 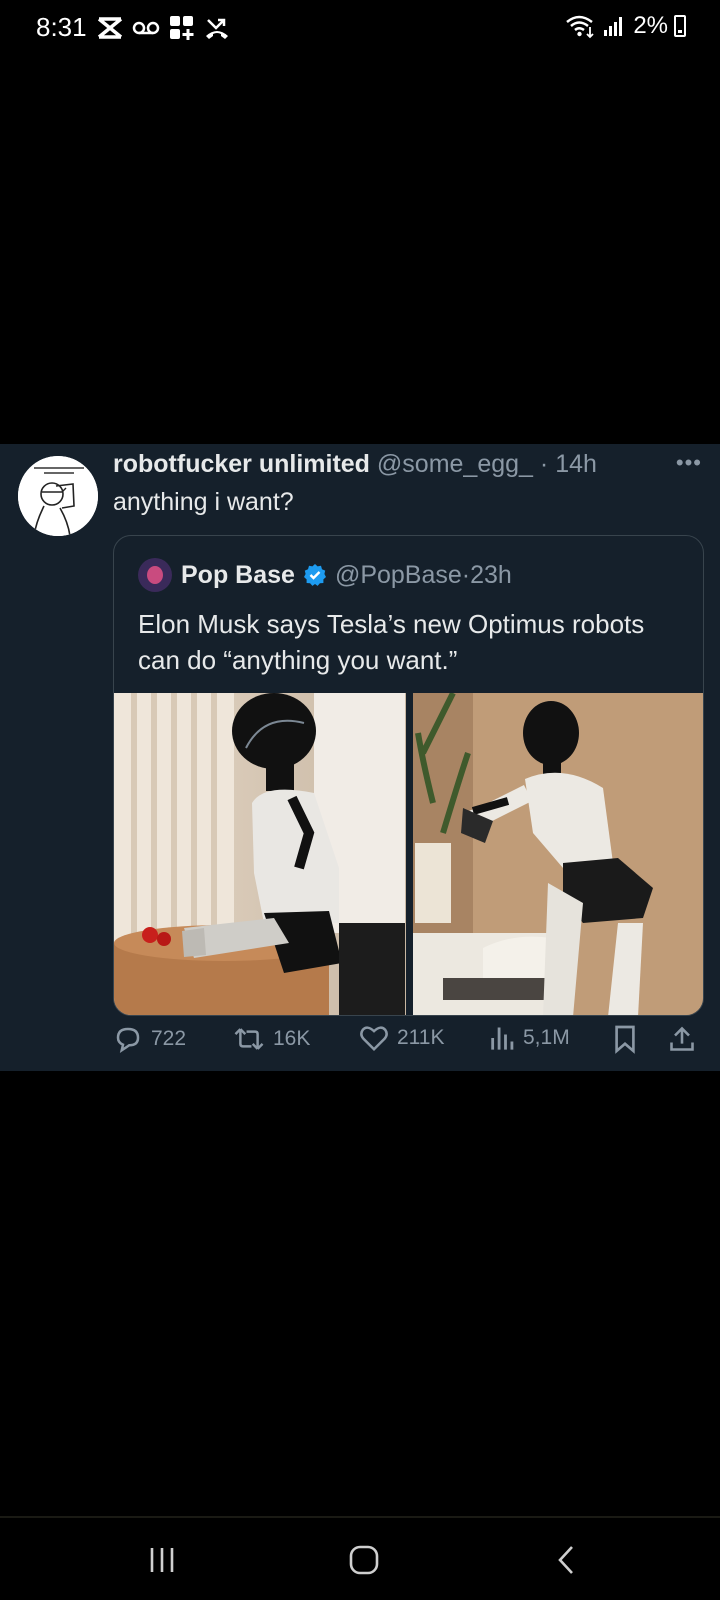 What do you see at coordinates (546, 1037) in the screenshot?
I see `views-count: 5,1M` at bounding box center [546, 1037].